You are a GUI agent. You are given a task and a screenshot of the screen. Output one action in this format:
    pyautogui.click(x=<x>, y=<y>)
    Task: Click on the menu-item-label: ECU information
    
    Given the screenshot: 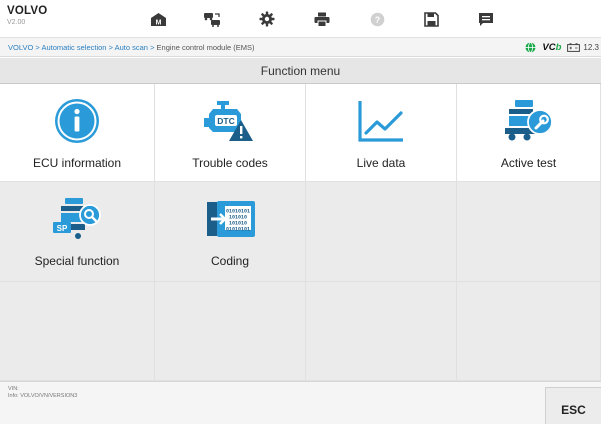 What is the action you would take?
    pyautogui.click(x=77, y=163)
    